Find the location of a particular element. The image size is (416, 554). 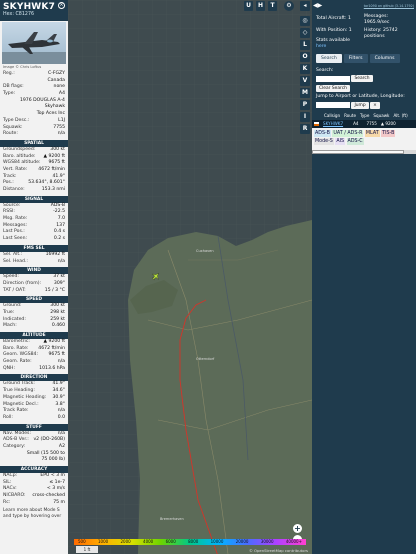

row-value: L1J is located at coordinates (61, 120).